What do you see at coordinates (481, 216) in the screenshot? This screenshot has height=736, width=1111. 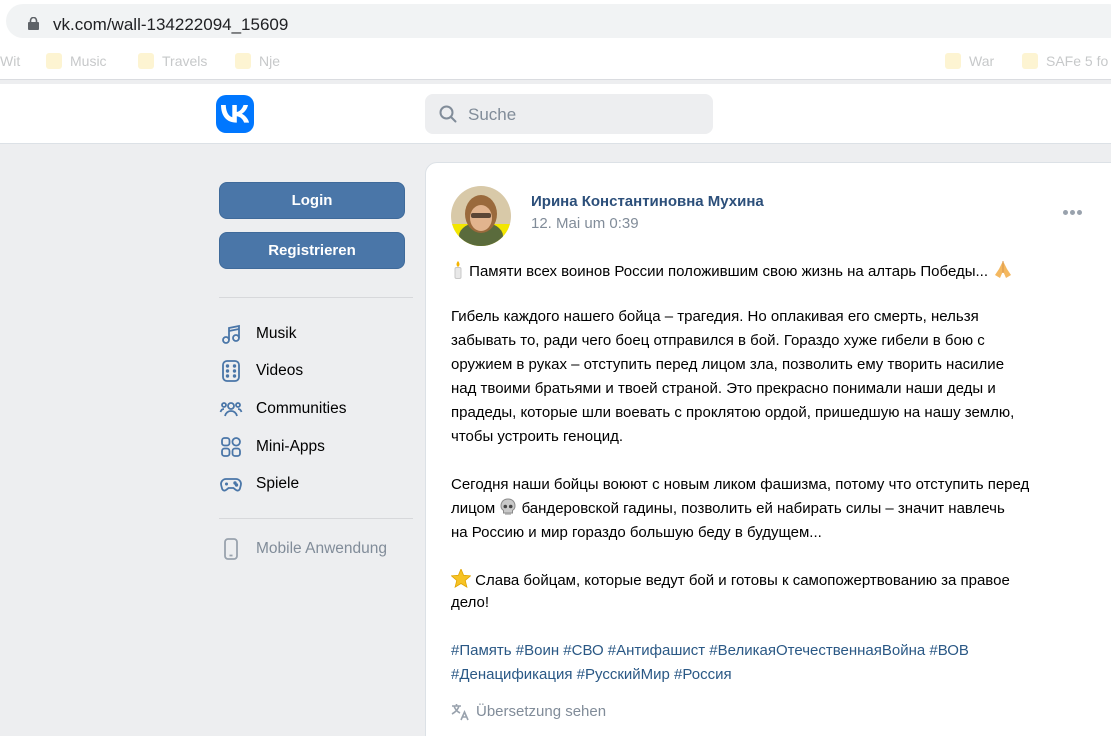 I see `author-avatar` at bounding box center [481, 216].